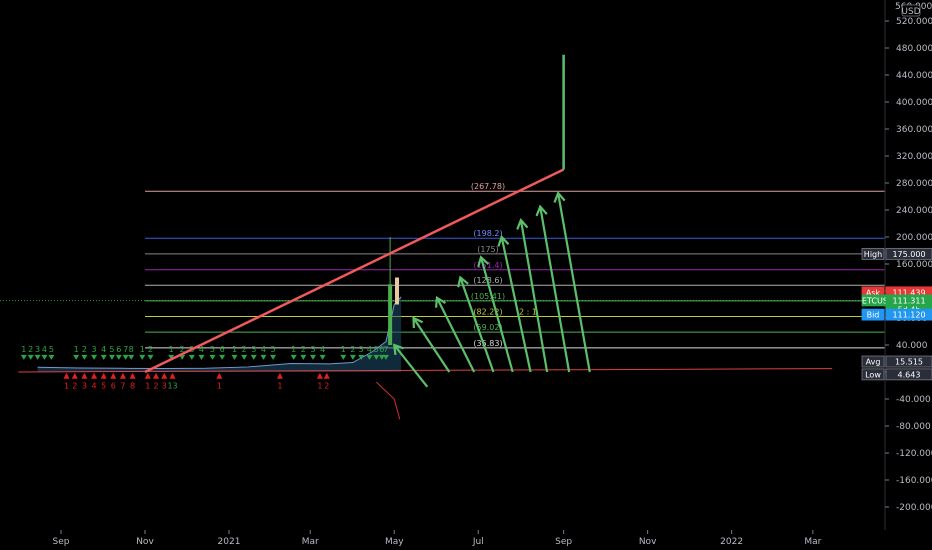 The height and width of the screenshot is (550, 932). Describe the element at coordinates (873, 374) in the screenshot. I see `price-tag-label: Low` at that location.